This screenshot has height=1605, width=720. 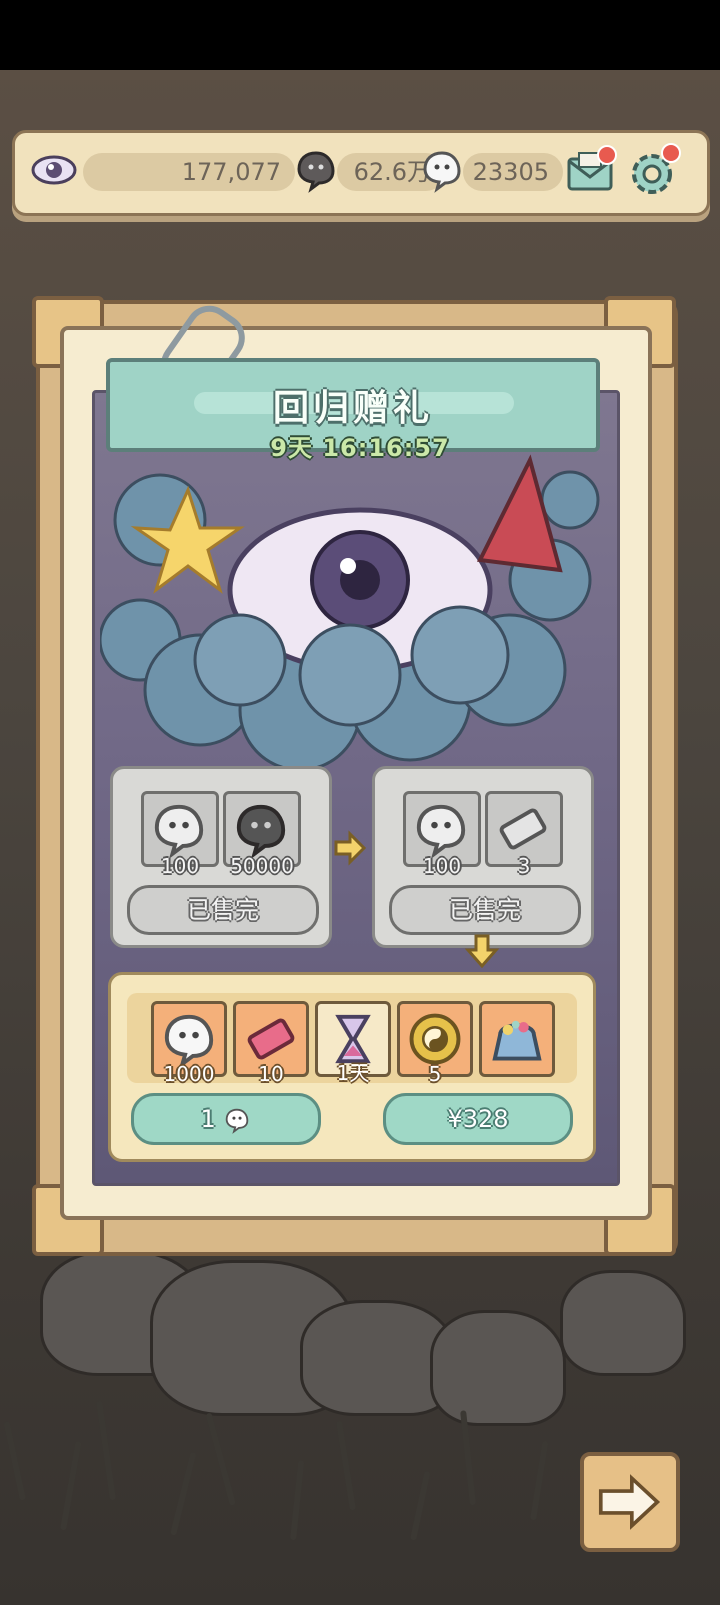 I want to click on bundle-items: 1000 10 1天 5, so click(x=352, y=1039).